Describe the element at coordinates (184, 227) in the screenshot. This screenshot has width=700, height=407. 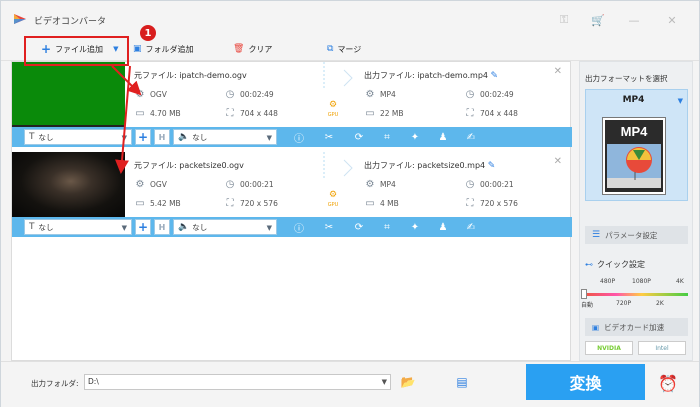
I see `speaker-icon: 🔈` at that location.